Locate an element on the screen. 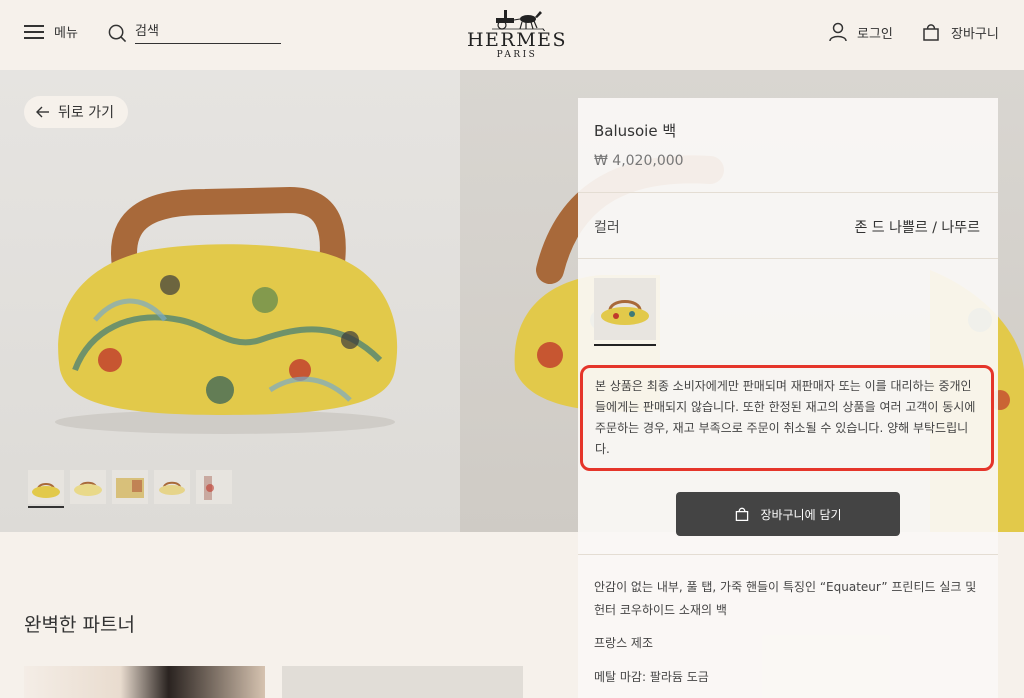  section-title: 완벽한 파트너 is located at coordinates (79, 625).